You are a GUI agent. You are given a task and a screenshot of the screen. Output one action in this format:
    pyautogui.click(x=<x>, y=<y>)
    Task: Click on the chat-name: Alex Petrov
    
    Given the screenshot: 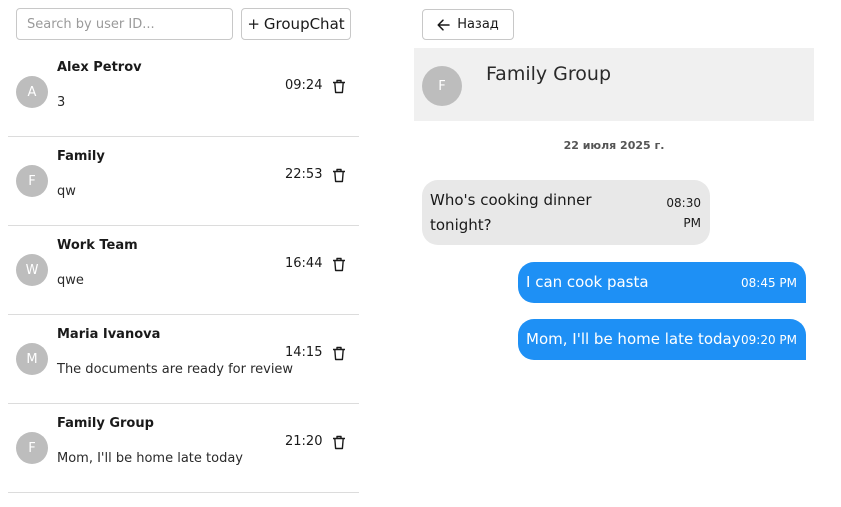 What is the action you would take?
    pyautogui.click(x=99, y=67)
    